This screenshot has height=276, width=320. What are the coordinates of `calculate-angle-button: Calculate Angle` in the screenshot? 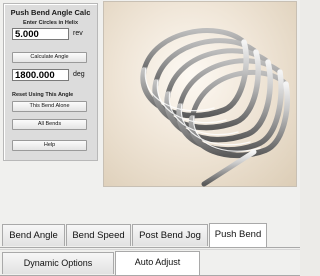 It's located at (49, 57).